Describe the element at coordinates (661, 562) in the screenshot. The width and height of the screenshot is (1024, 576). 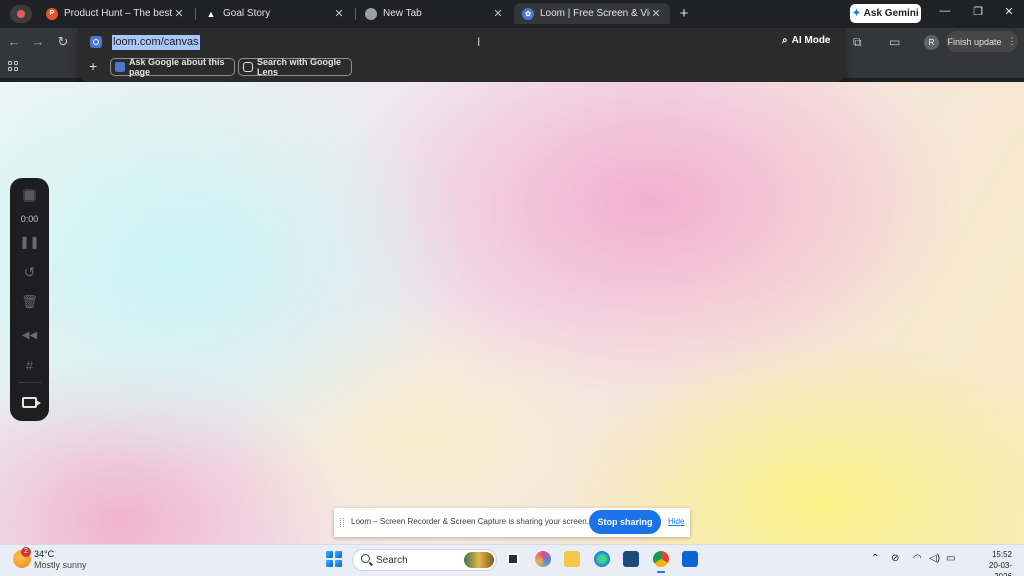
I see `chrome-taskbar-icon` at that location.